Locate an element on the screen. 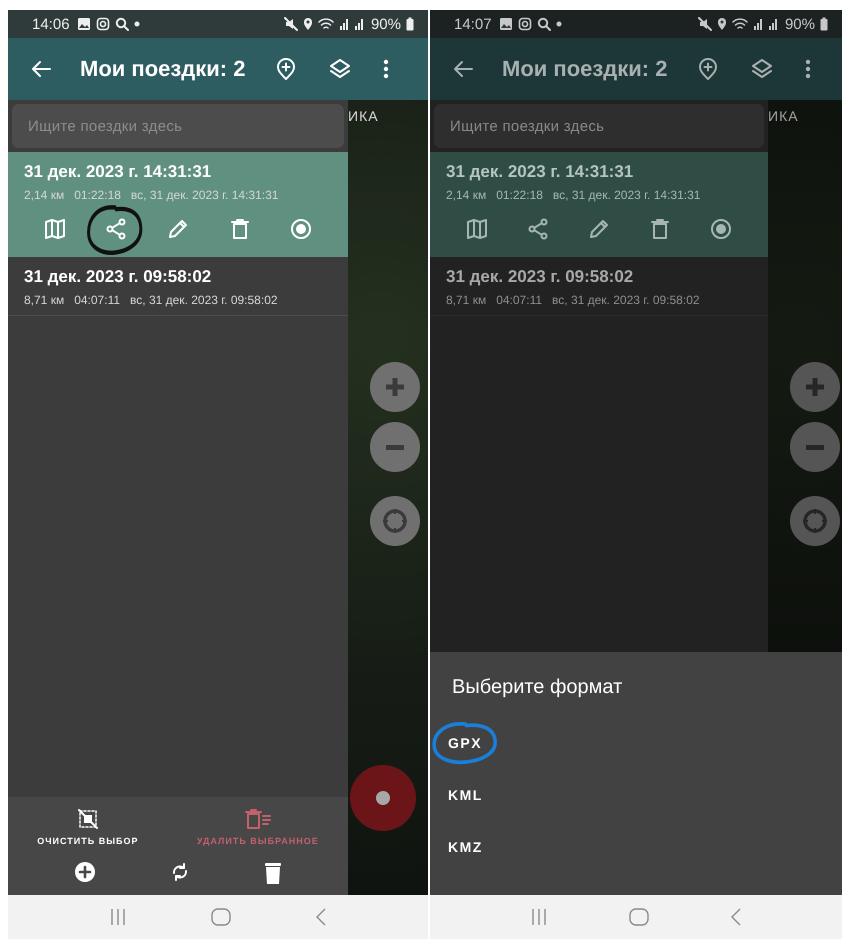 The width and height of the screenshot is (842, 939). clock-time: 14:07 is located at coordinates (473, 24).